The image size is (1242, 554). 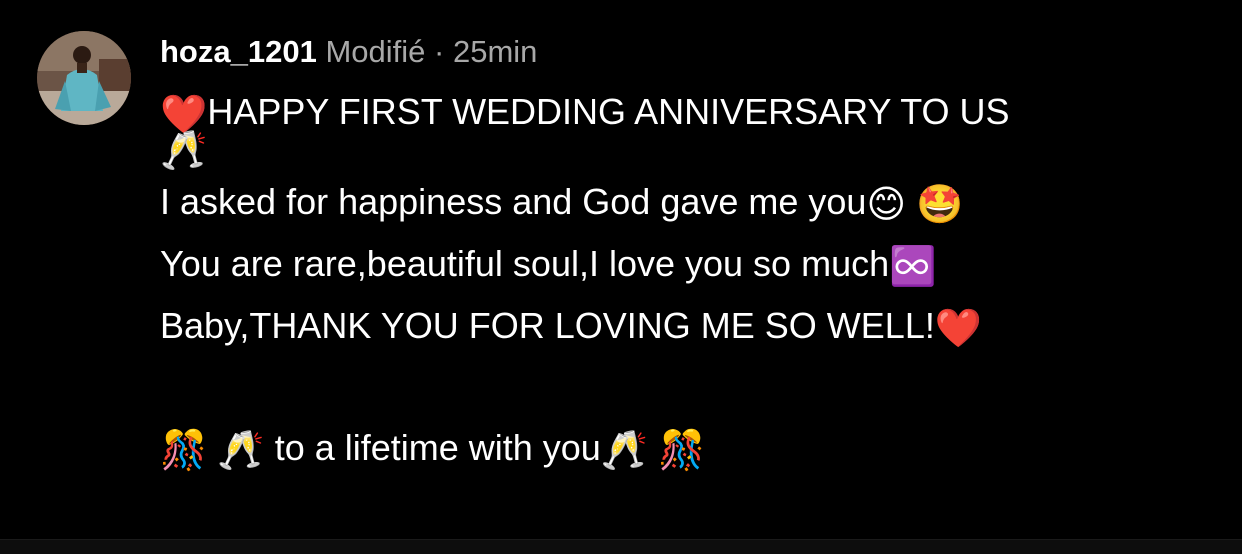 I want to click on caption-line-4: Baby,THANK YOU FOR LOVING ME SO WELL!❤️, so click(x=690, y=327).